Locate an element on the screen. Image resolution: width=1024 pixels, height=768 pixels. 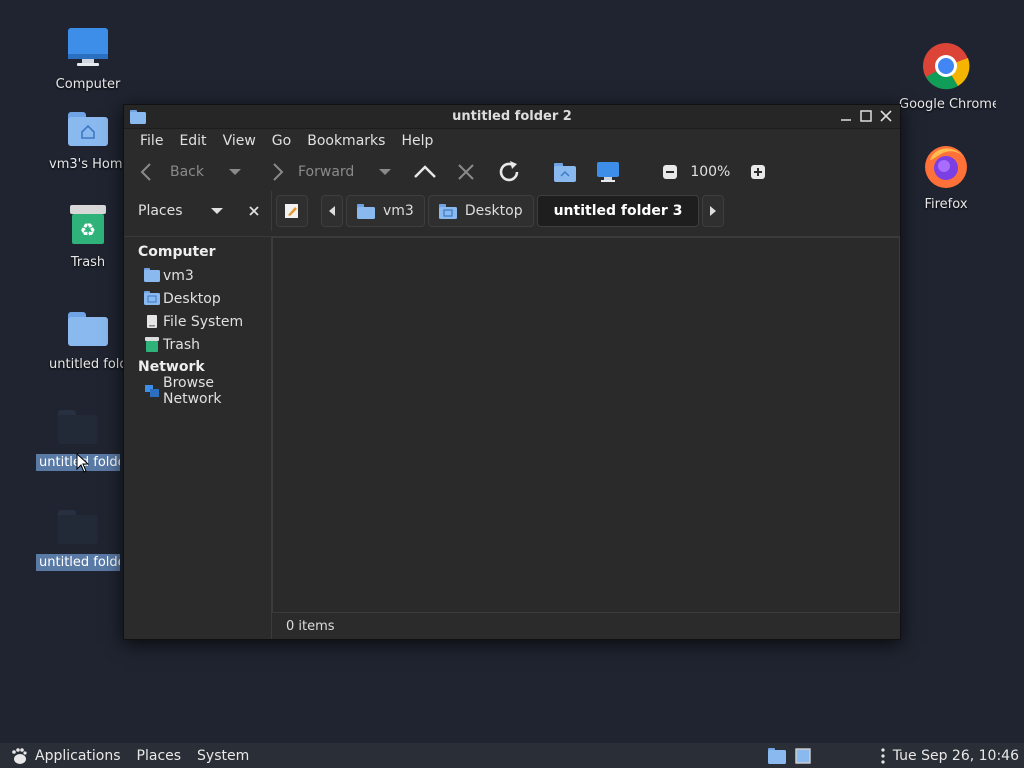
clock: Tue Sep 26, 10:46 is located at coordinates (956, 756).